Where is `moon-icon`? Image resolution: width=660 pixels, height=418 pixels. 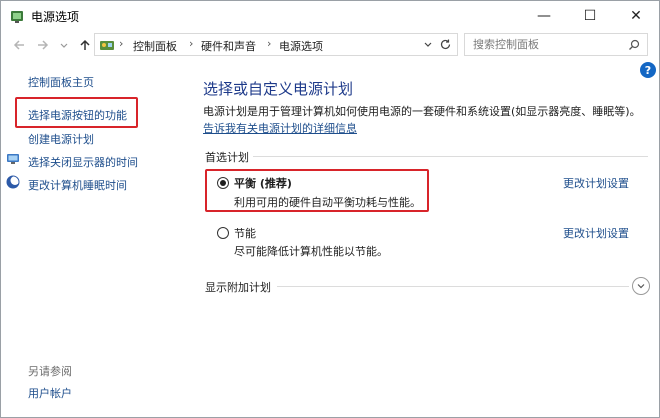
moon-icon is located at coordinates (13, 182).